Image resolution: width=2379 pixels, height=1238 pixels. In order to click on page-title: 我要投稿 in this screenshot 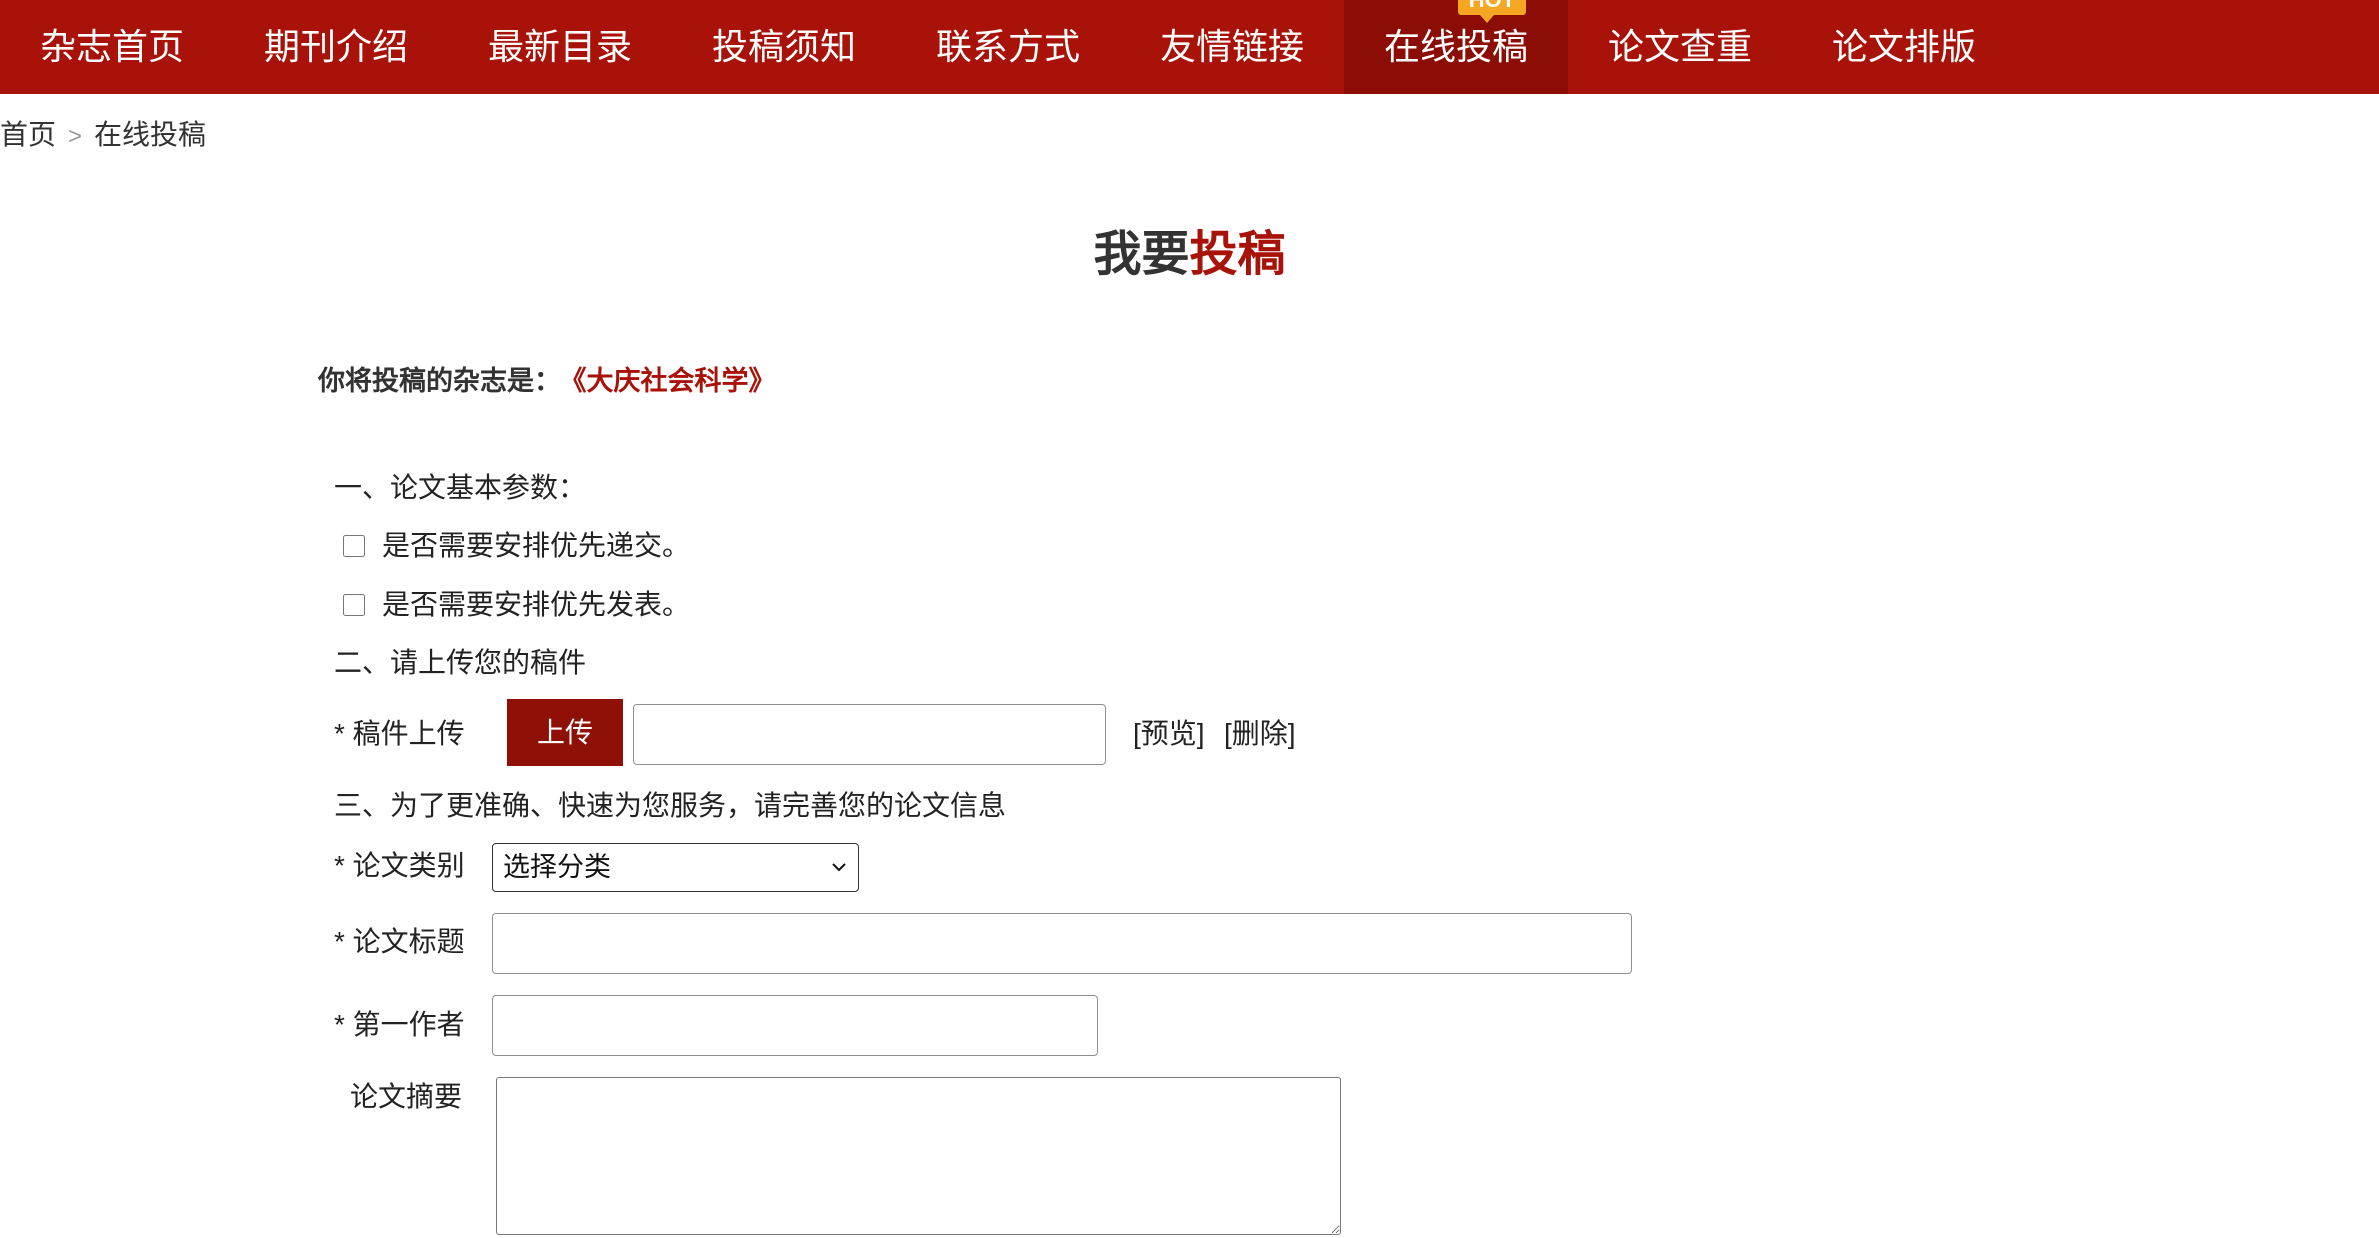, I will do `click(1189, 255)`.